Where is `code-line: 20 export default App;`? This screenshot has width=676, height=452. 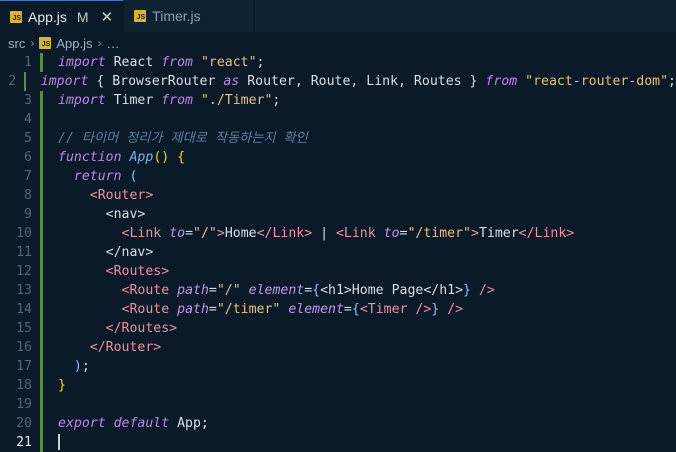
code-line: 20 export default App; is located at coordinates (338, 423).